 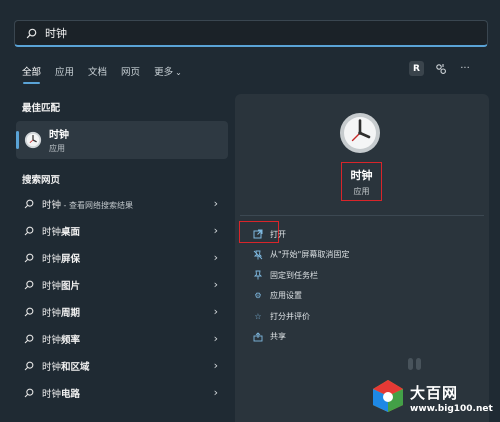 What do you see at coordinates (300, 234) in the screenshot?
I see `open-action: 打开` at bounding box center [300, 234].